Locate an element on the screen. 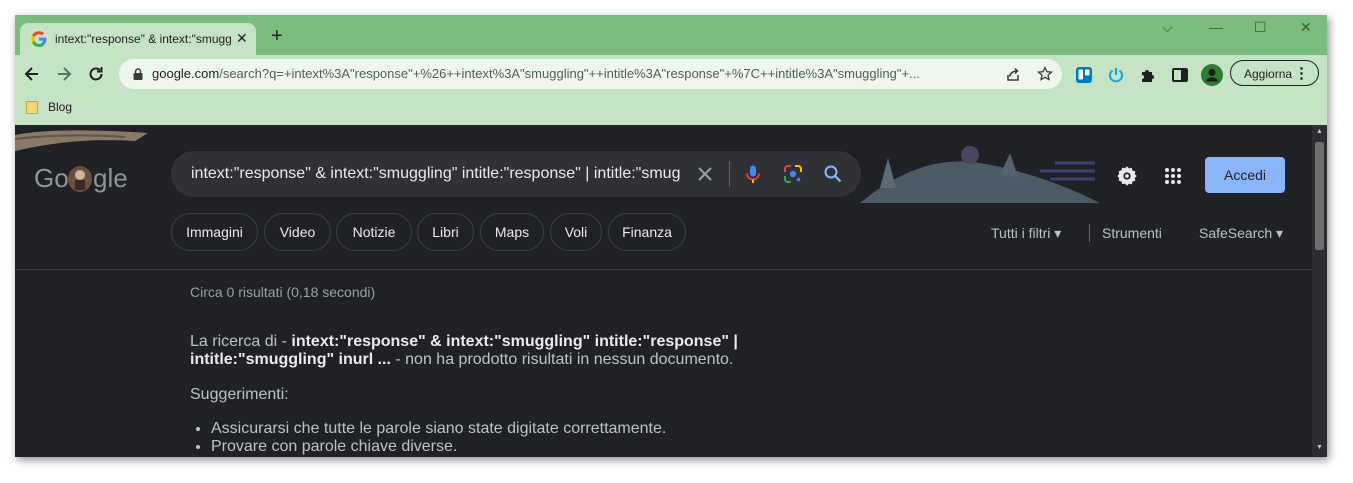 This screenshot has width=1353, height=483. lock-icon is located at coordinates (138, 74).